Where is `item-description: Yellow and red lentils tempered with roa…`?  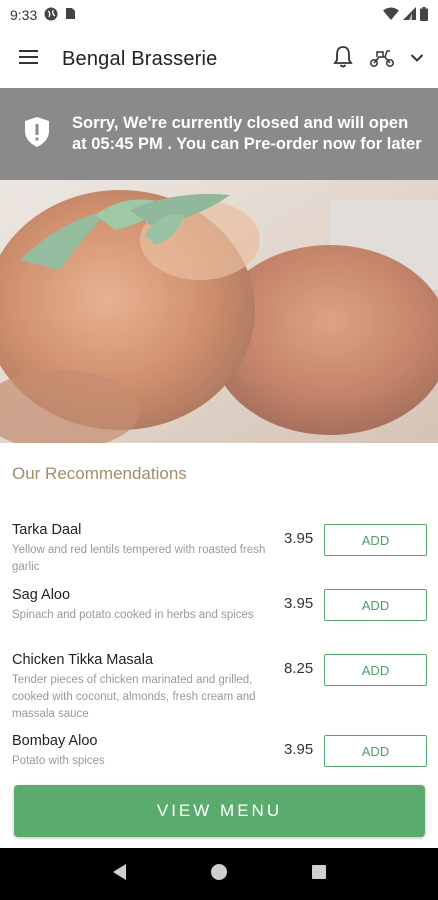
item-description: Yellow and red lentils tempered with roa… is located at coordinates (139, 558).